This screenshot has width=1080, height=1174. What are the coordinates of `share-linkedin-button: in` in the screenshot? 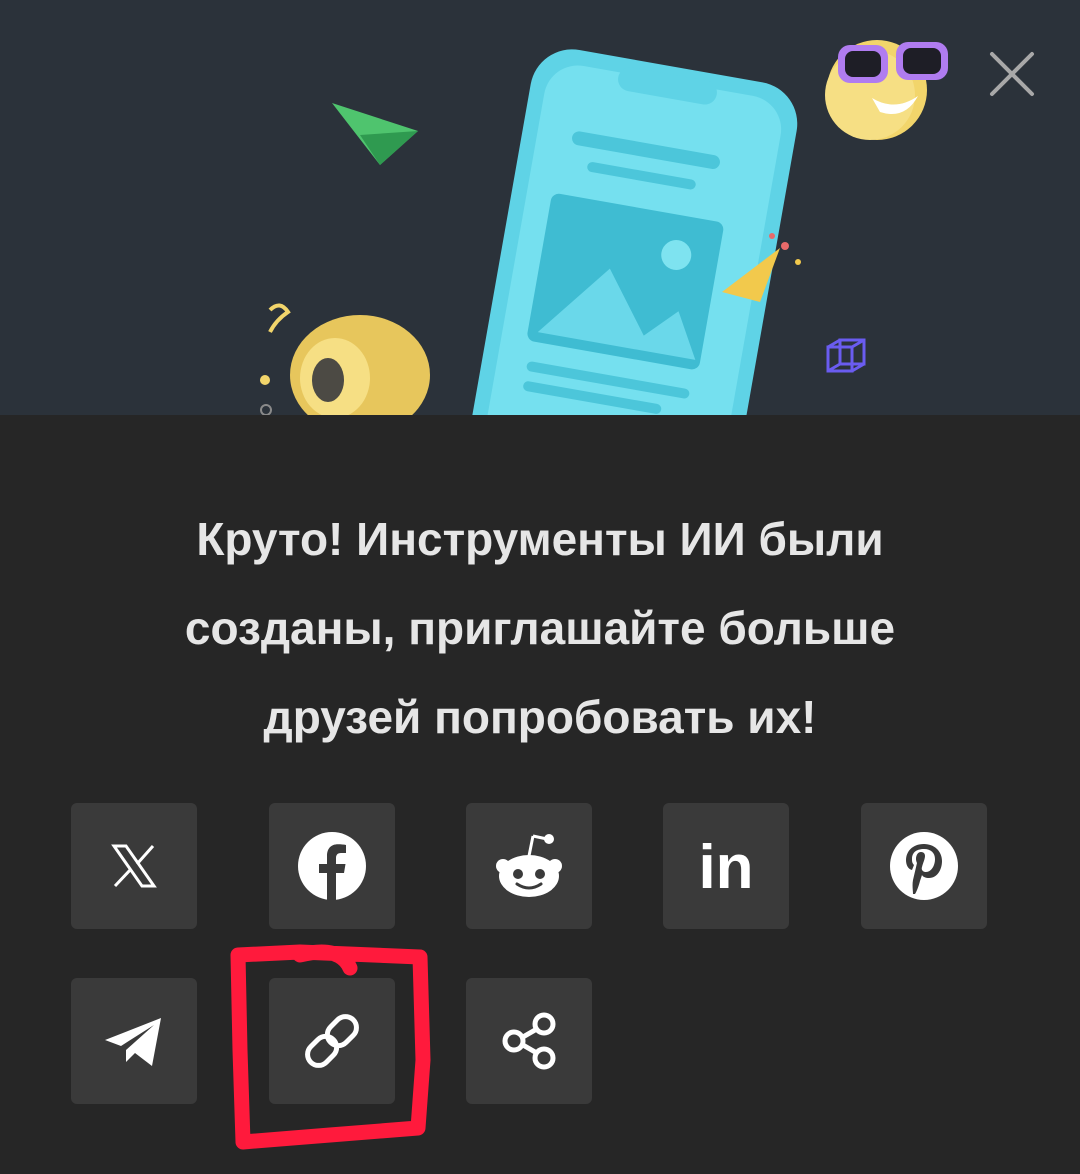 It's located at (726, 866).